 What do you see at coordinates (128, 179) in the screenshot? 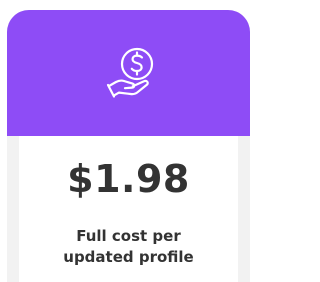
I see `price-value: $1.98` at bounding box center [128, 179].